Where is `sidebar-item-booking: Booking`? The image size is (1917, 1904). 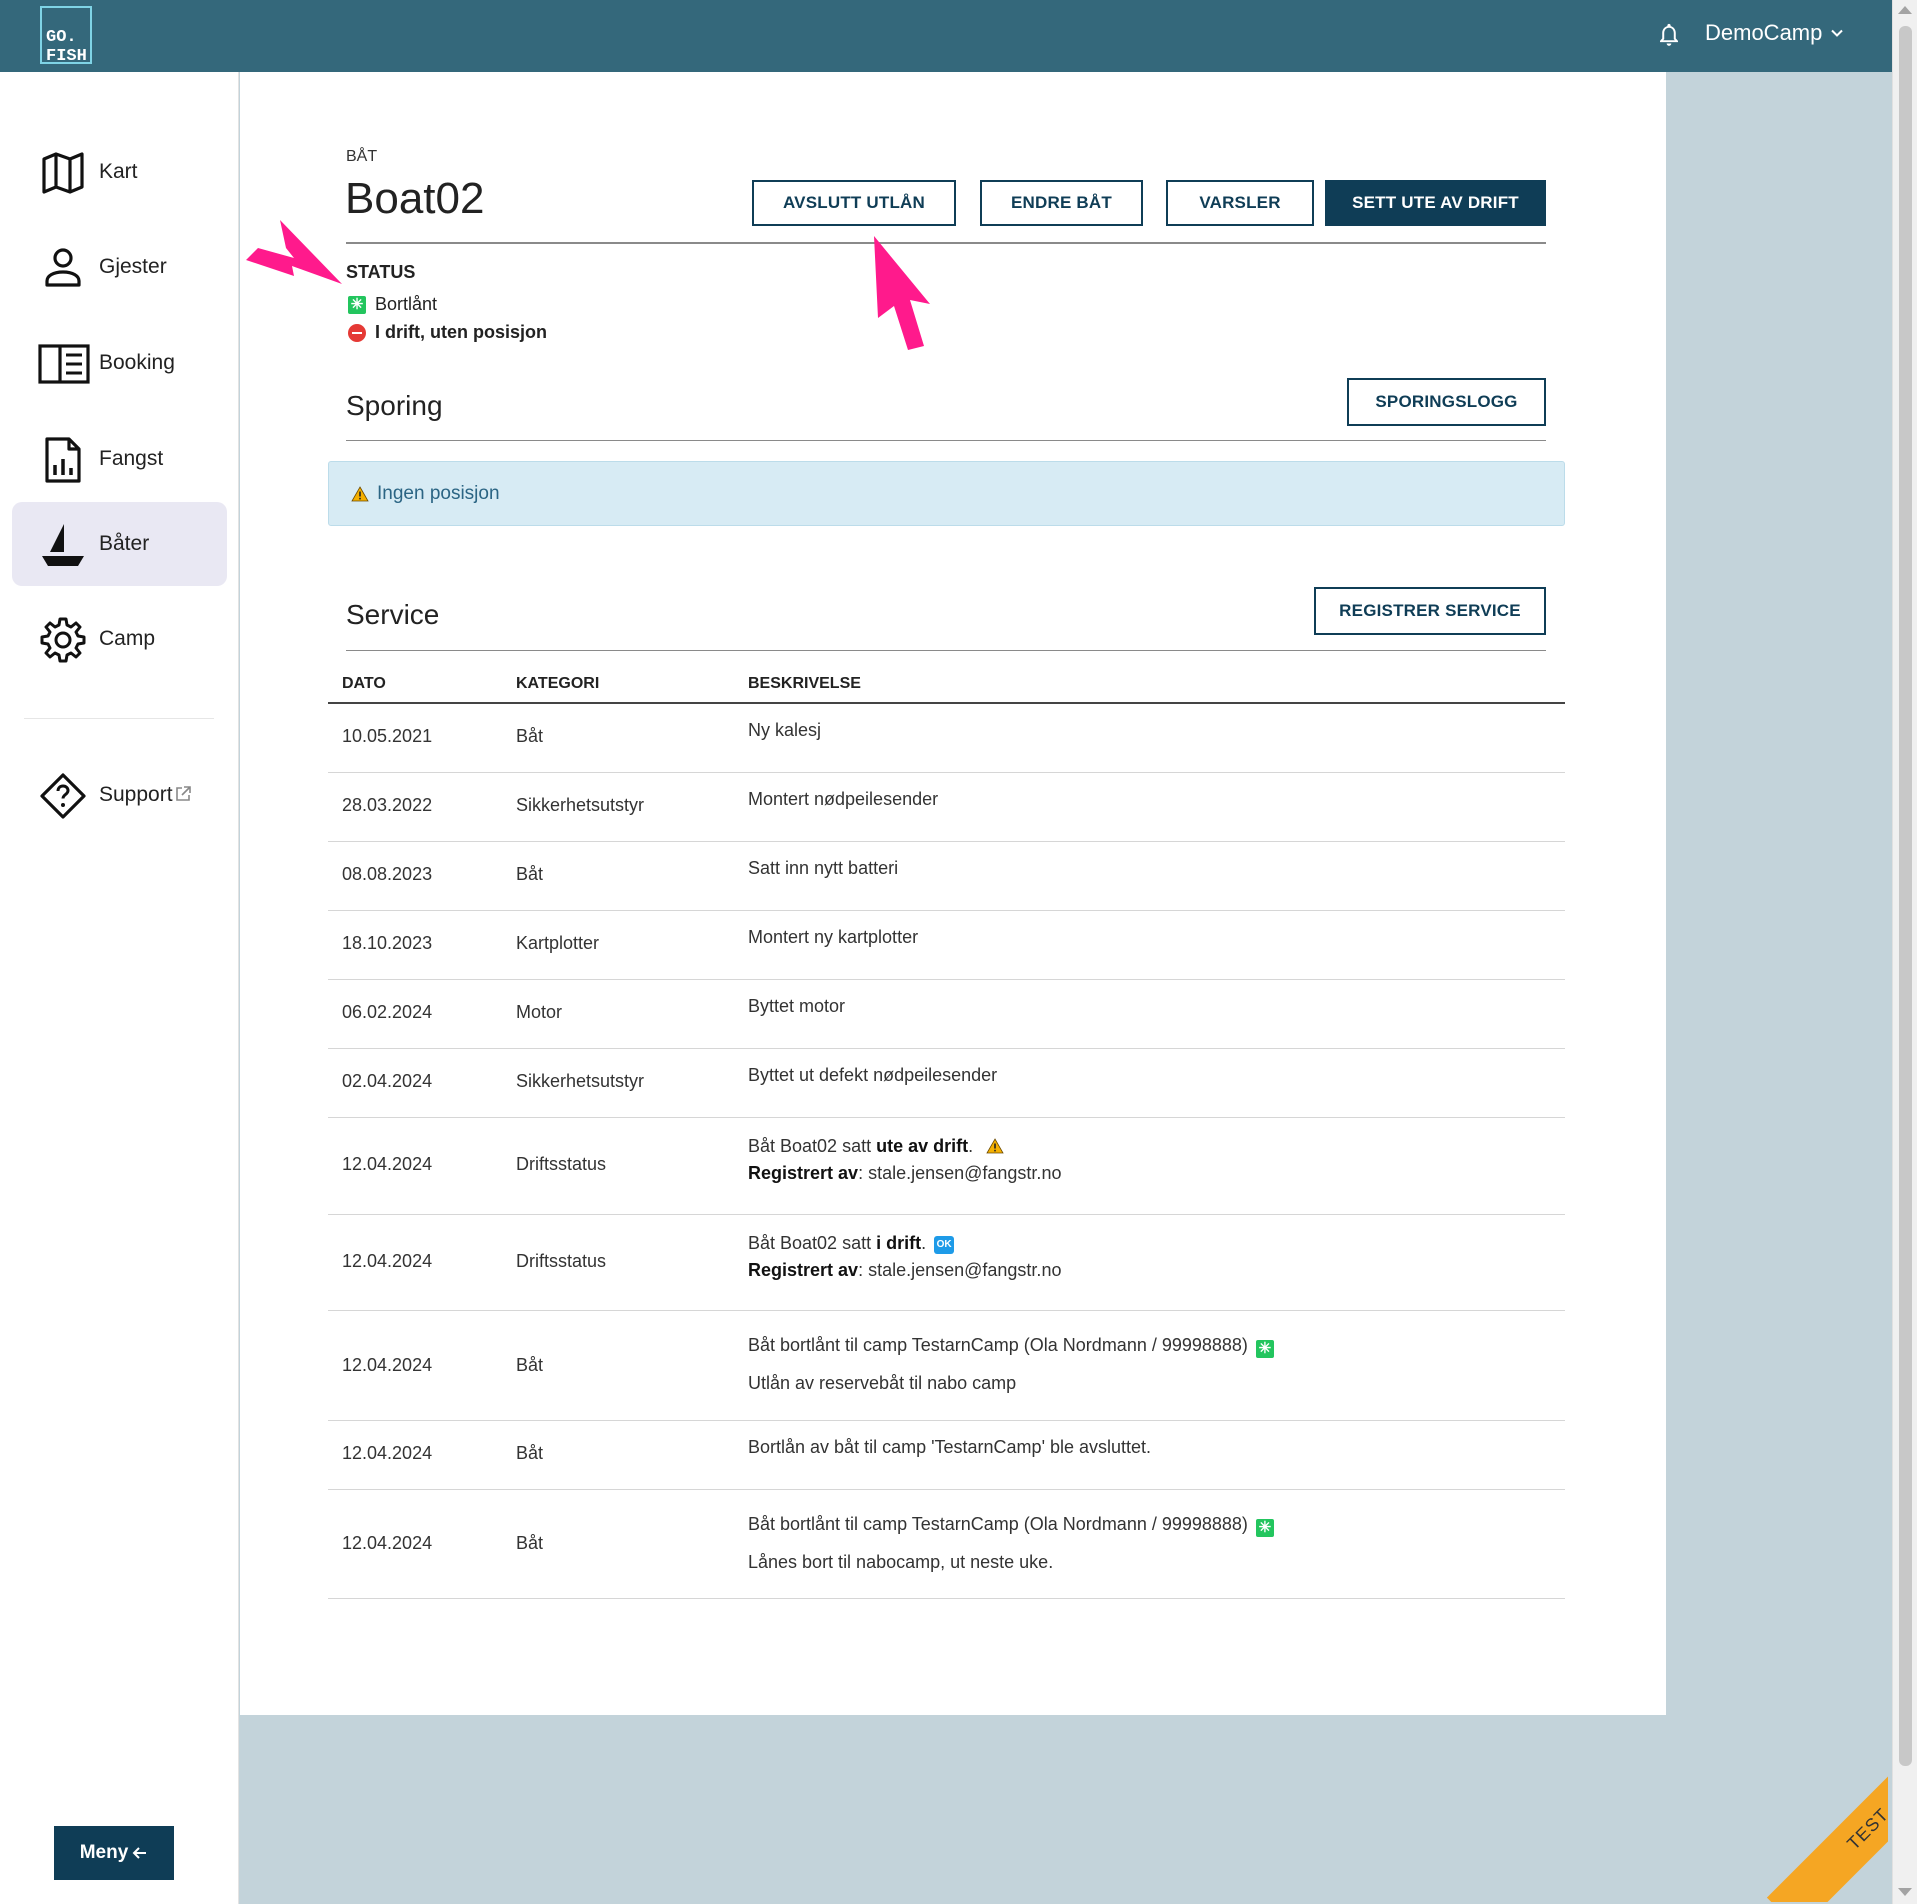
sidebar-item-booking: Booking is located at coordinates (119, 363).